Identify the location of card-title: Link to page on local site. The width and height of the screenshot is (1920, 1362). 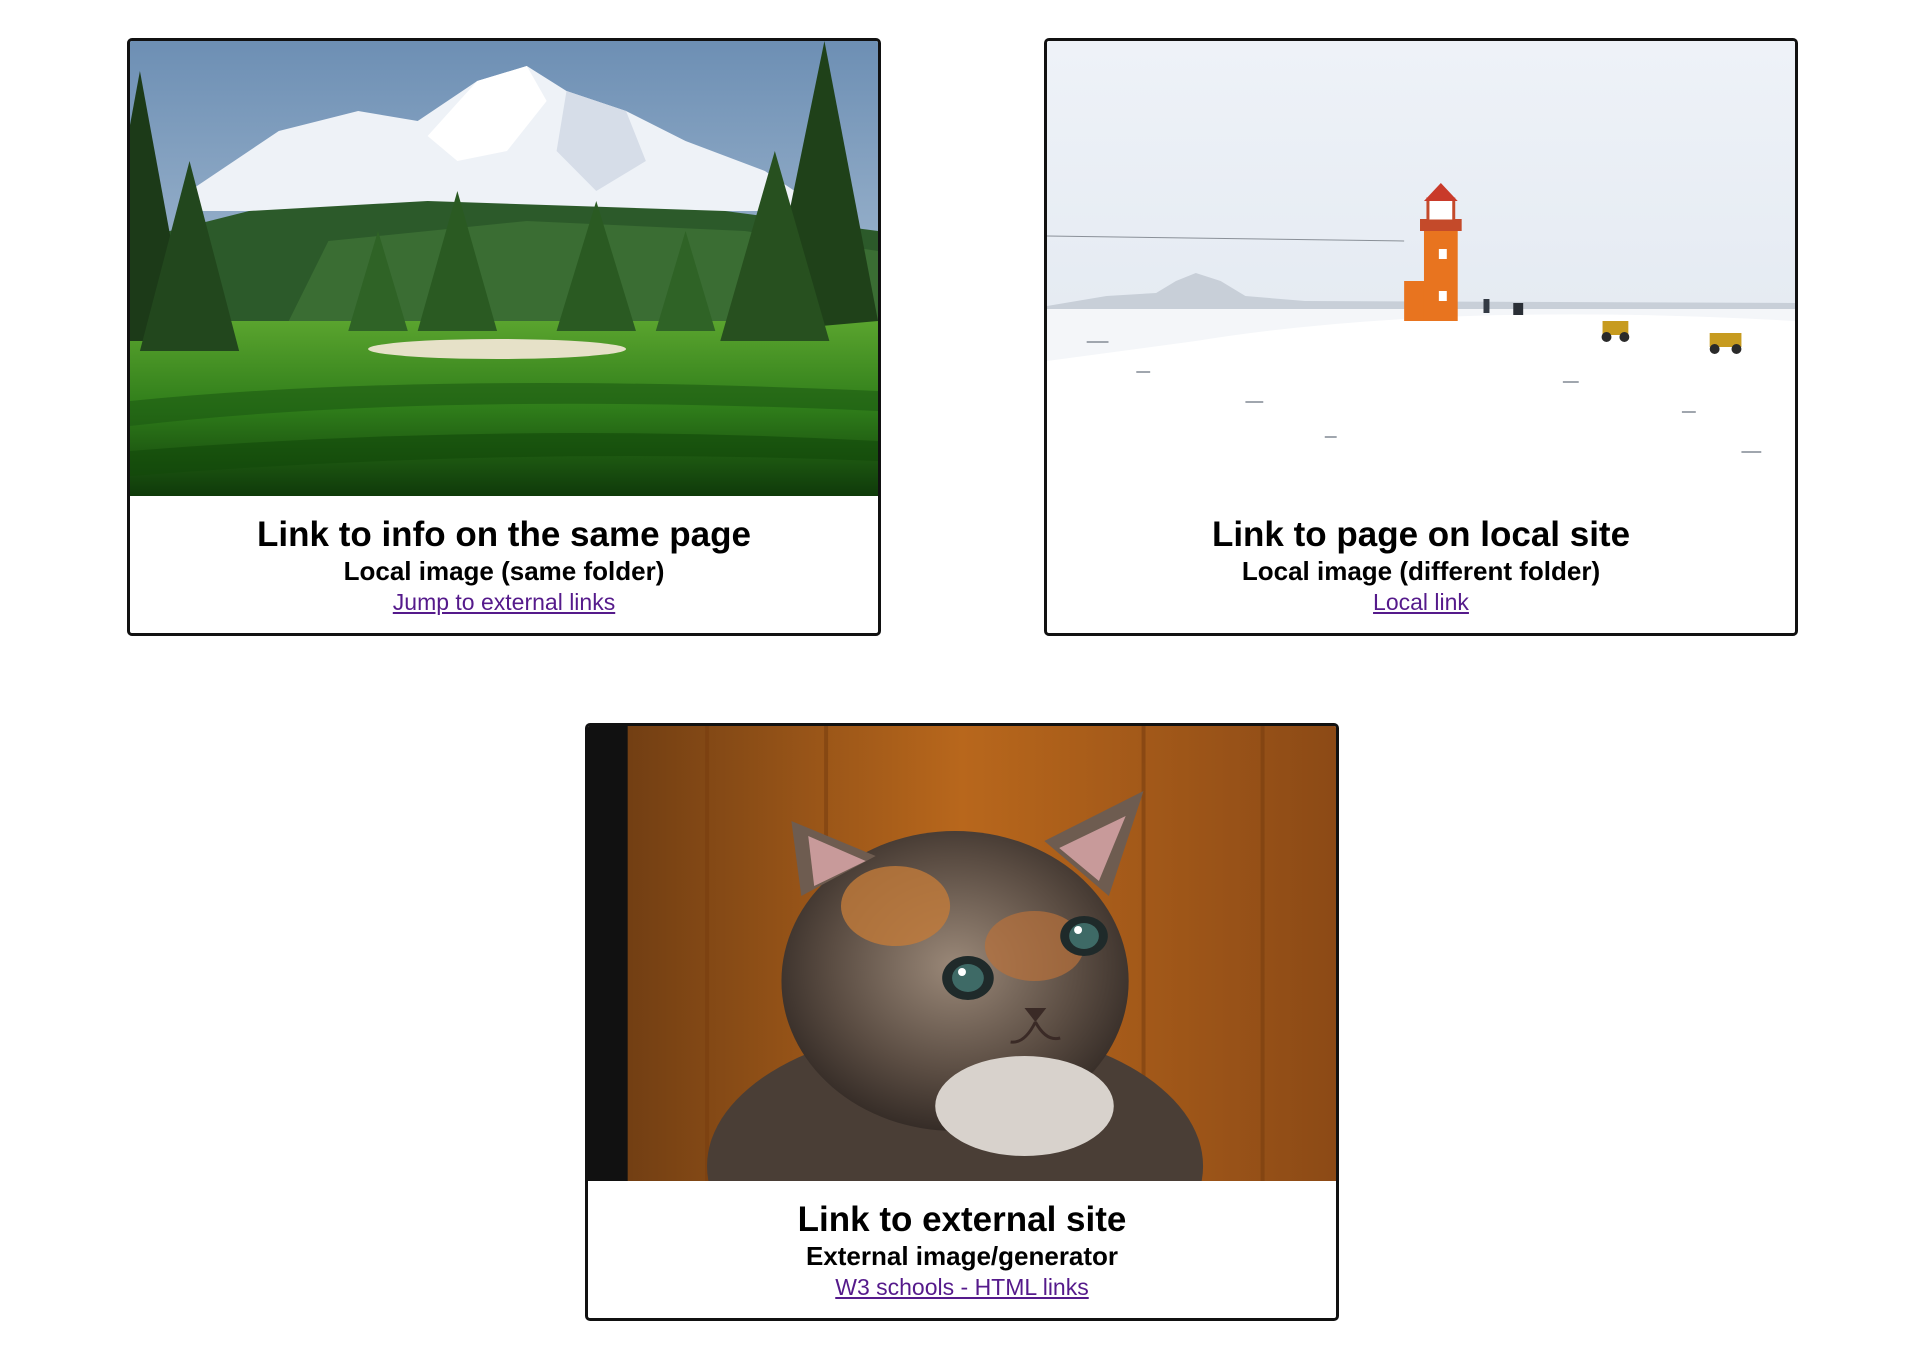
(1421, 534).